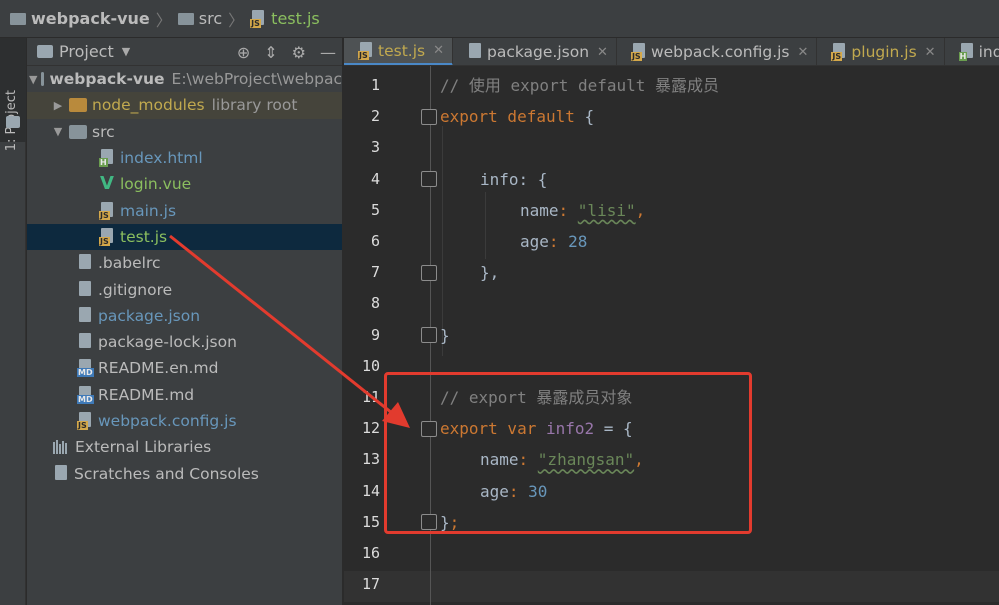  What do you see at coordinates (184, 105) in the screenshot?
I see `tree-item-node-modules: ▶ node_modules library root` at bounding box center [184, 105].